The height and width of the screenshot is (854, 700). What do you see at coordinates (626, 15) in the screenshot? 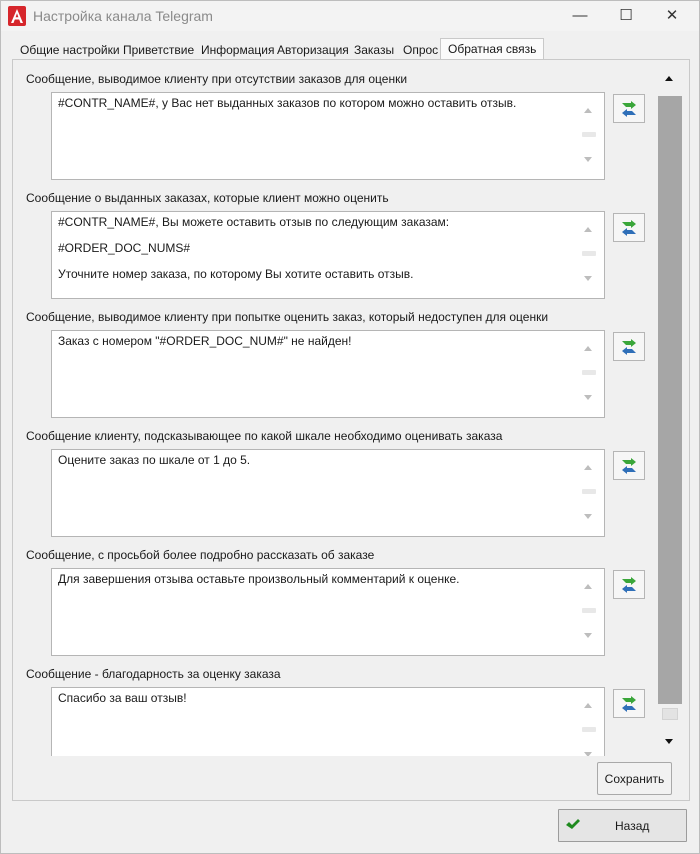
I see `maximize-button: ☐` at bounding box center [626, 15].